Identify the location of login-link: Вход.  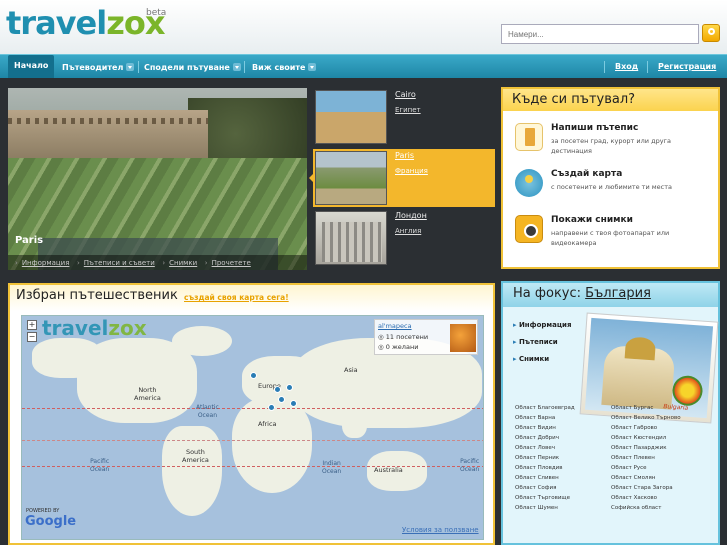
(626, 67).